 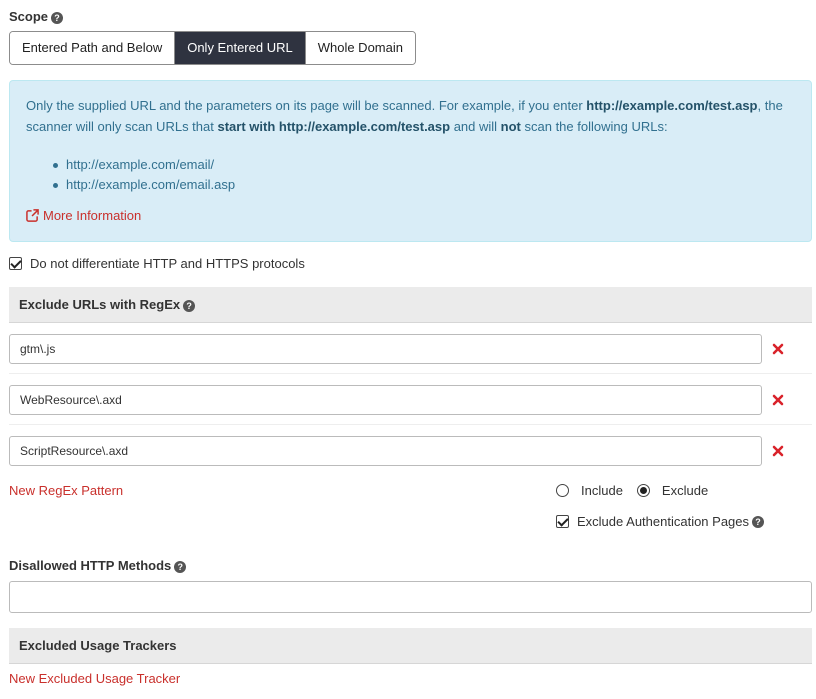 I want to click on exclude-radio, so click(x=643, y=490).